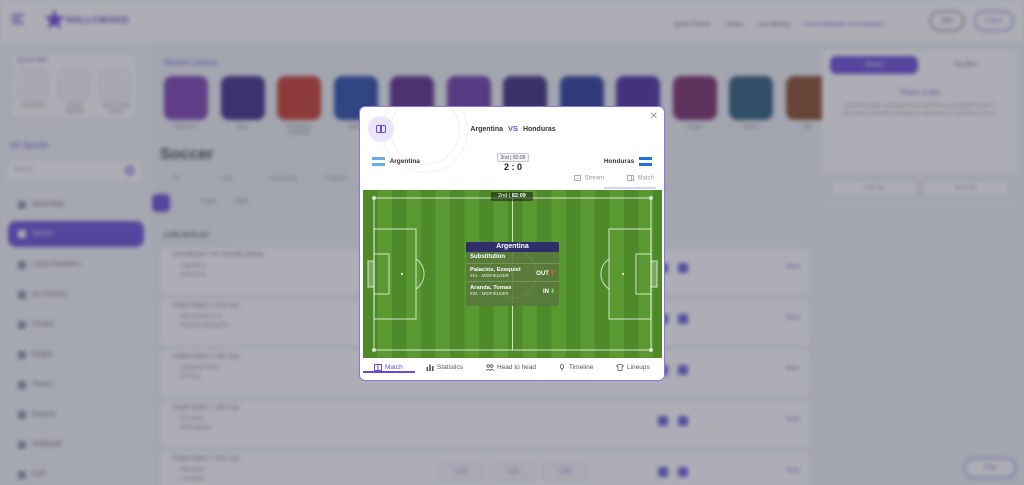 The image size is (1024, 485). What do you see at coordinates (630, 188) in the screenshot?
I see `media-tab-indicator` at bounding box center [630, 188].